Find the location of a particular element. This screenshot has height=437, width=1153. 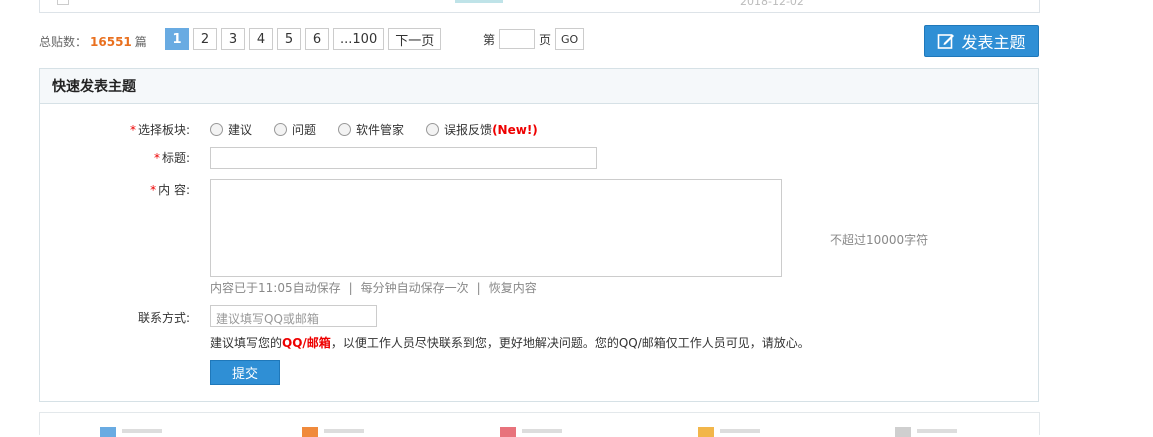

board-option-question: 问题 is located at coordinates (295, 129).